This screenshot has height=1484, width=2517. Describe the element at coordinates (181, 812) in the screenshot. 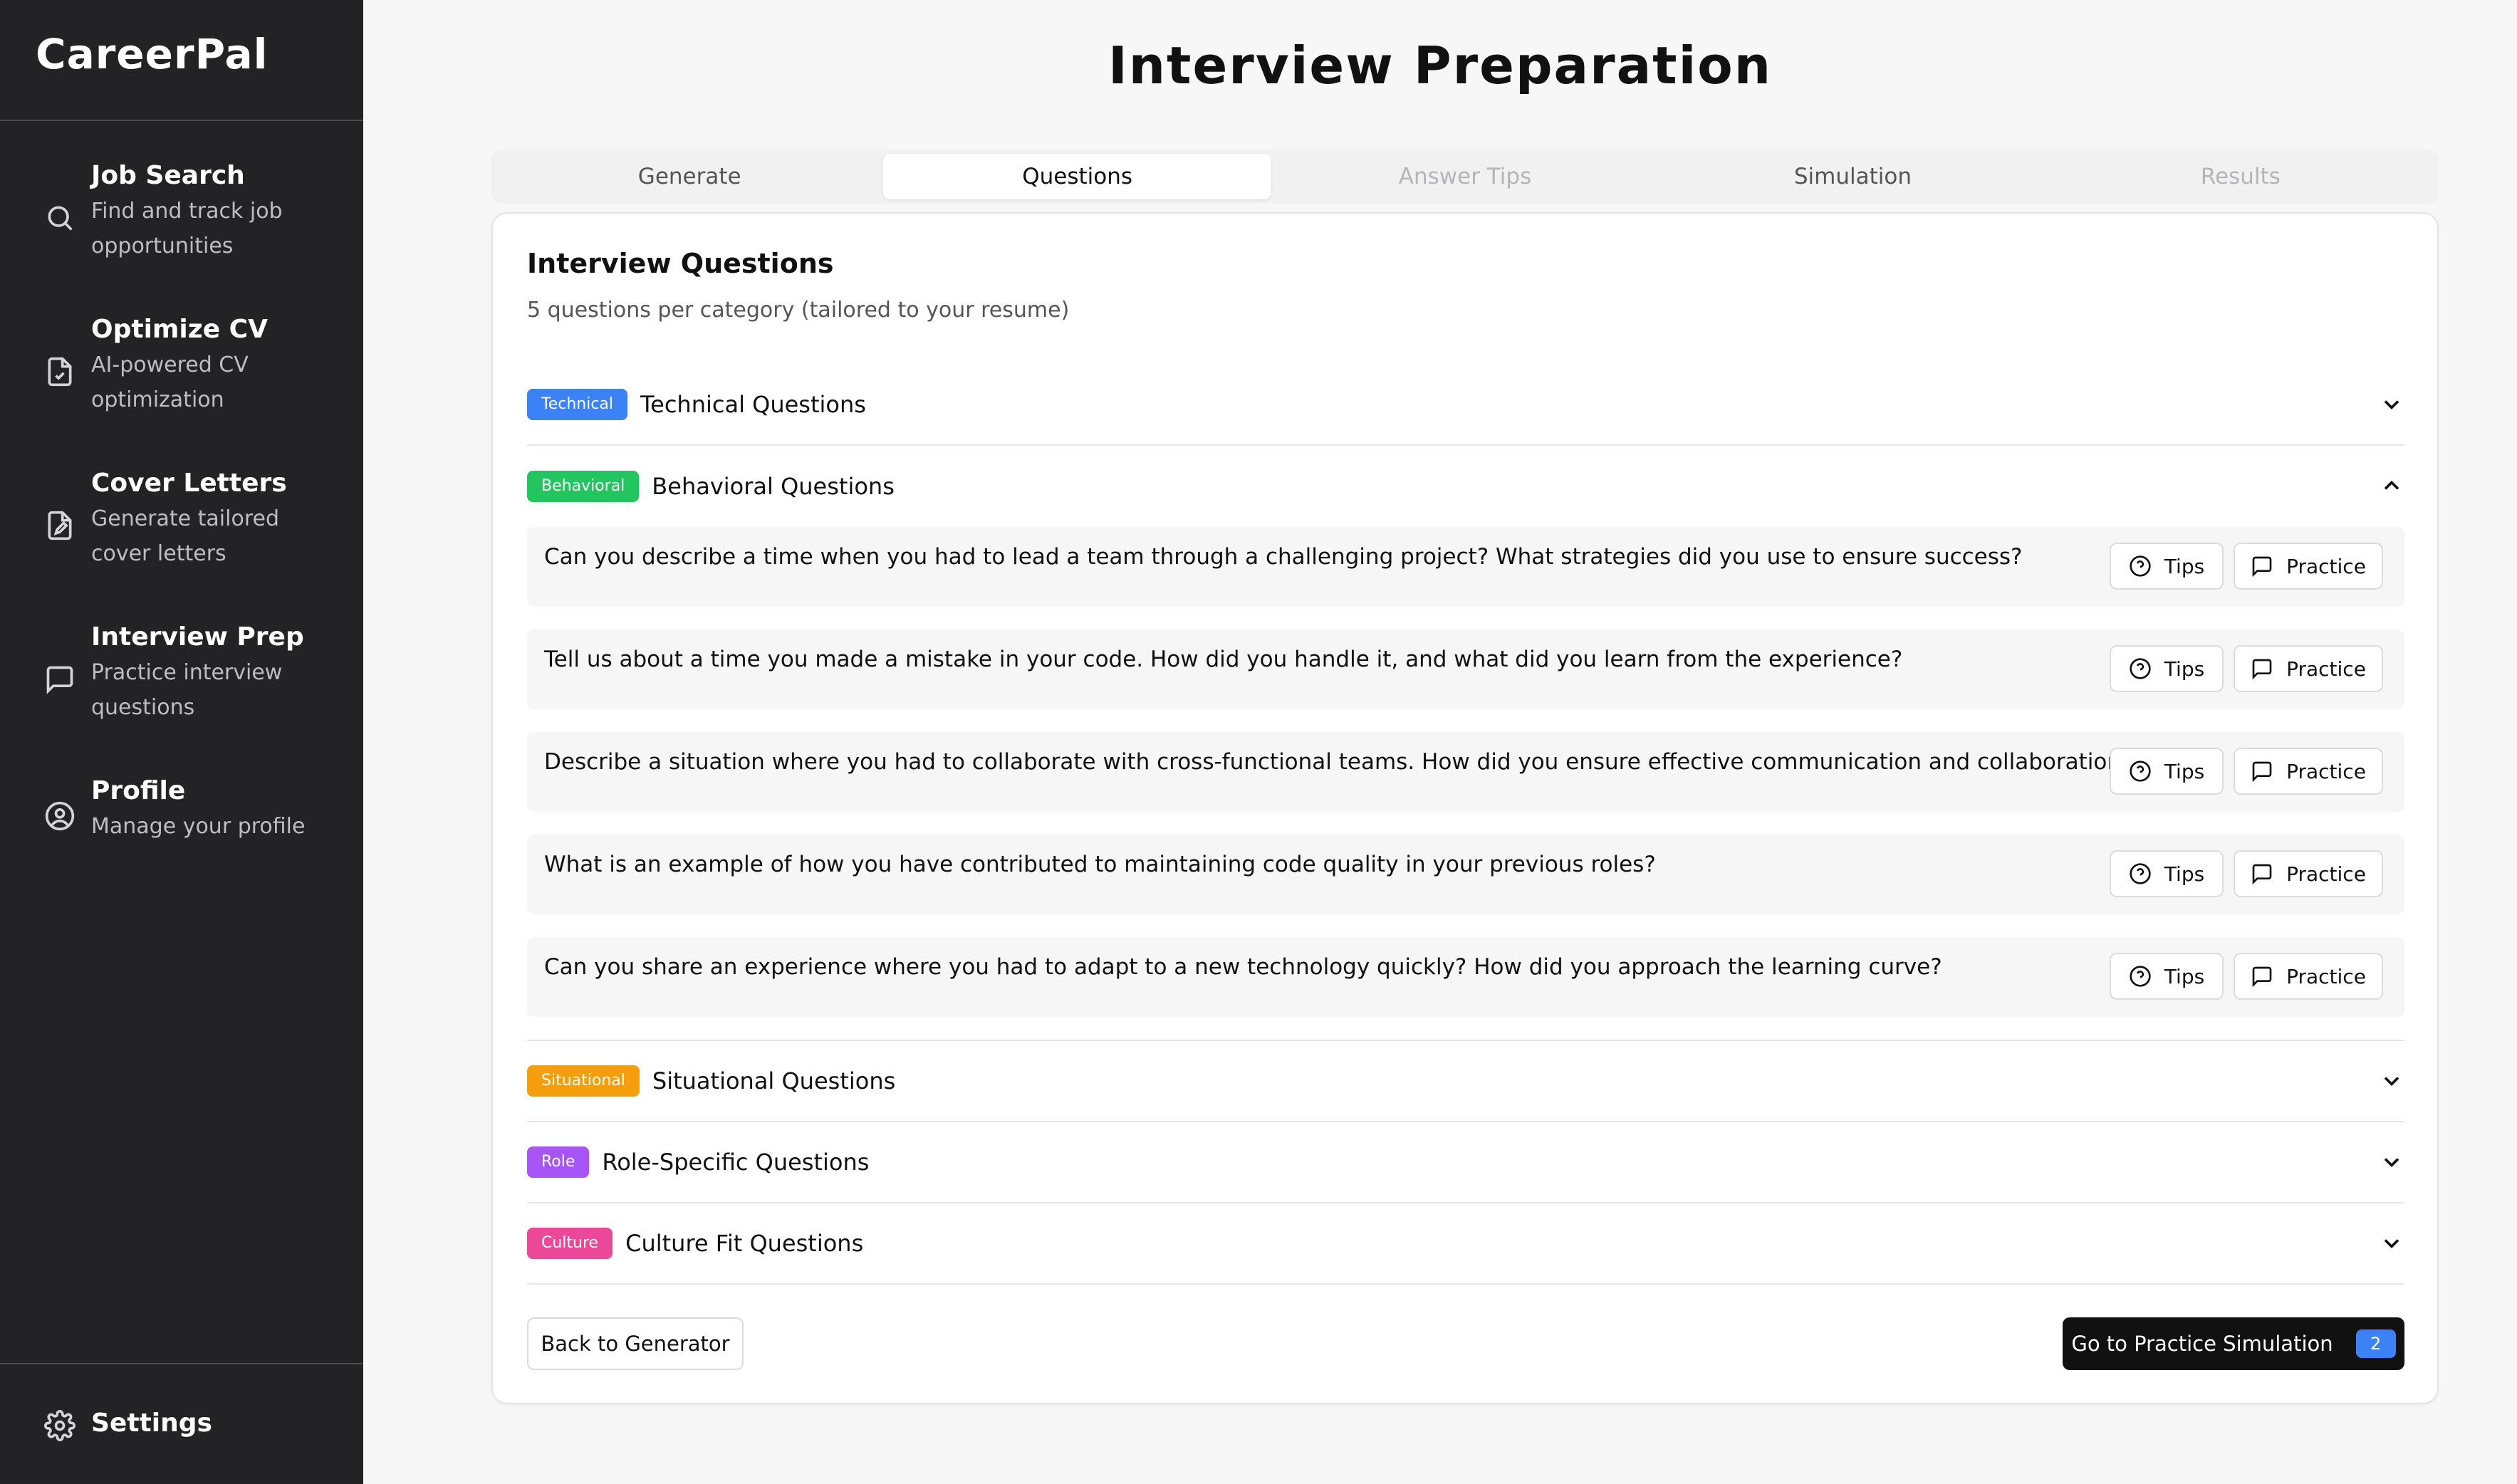

I see `sidebar-item-profile: Profile Manage your profile` at that location.